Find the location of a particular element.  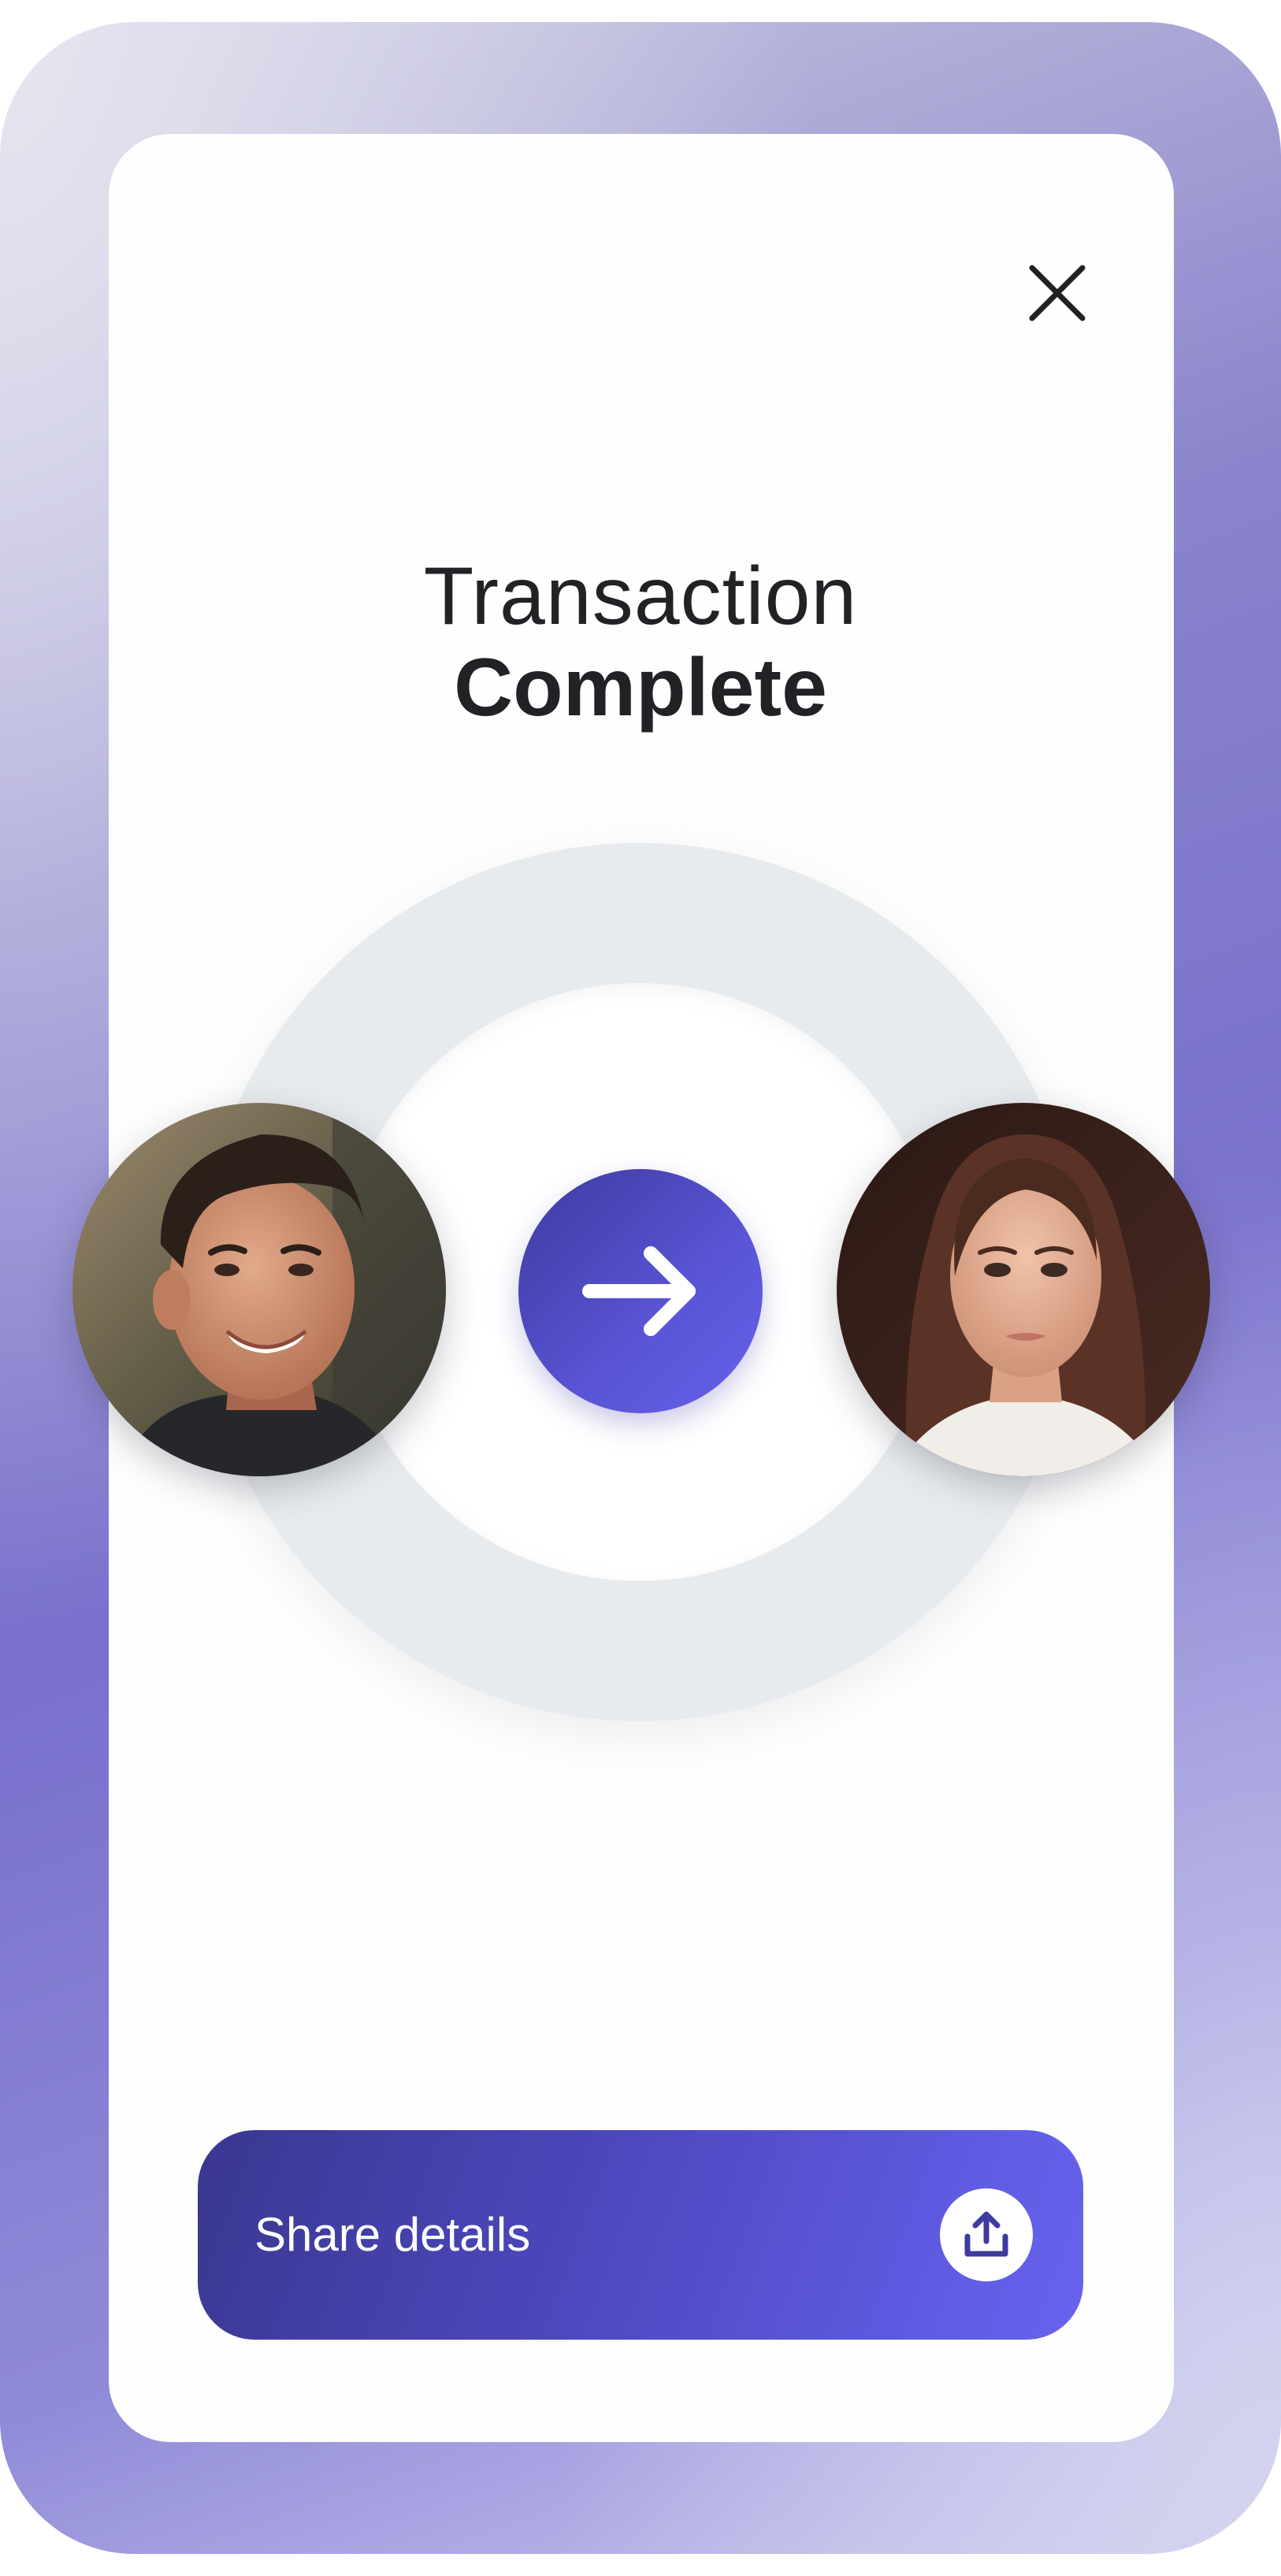

upload-share-icon is located at coordinates (986, 2234).